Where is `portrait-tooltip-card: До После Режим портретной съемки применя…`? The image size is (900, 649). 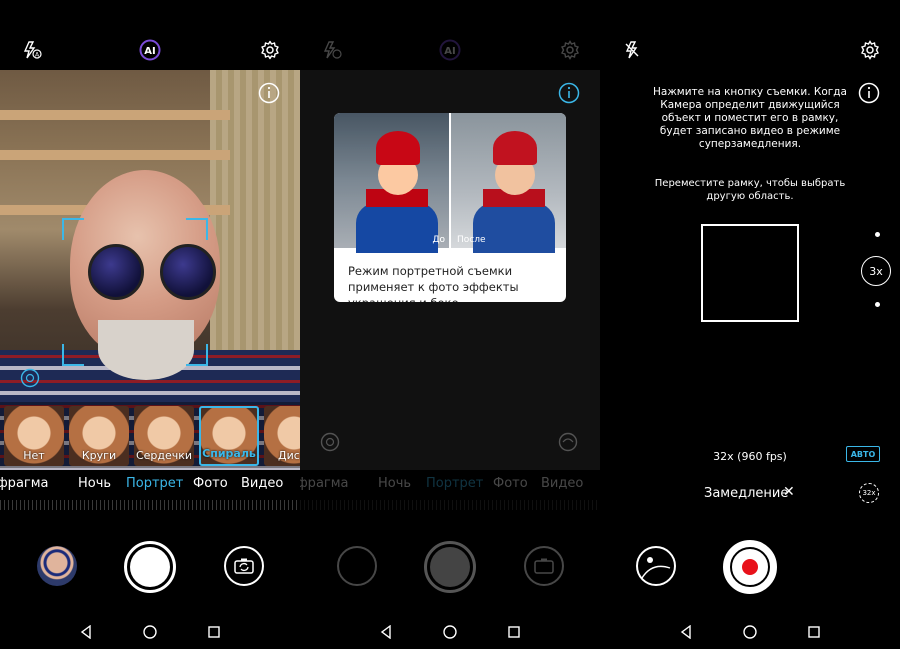
portrait-tooltip-card: До После Режим портретной съемки применя… is located at coordinates (450, 207).